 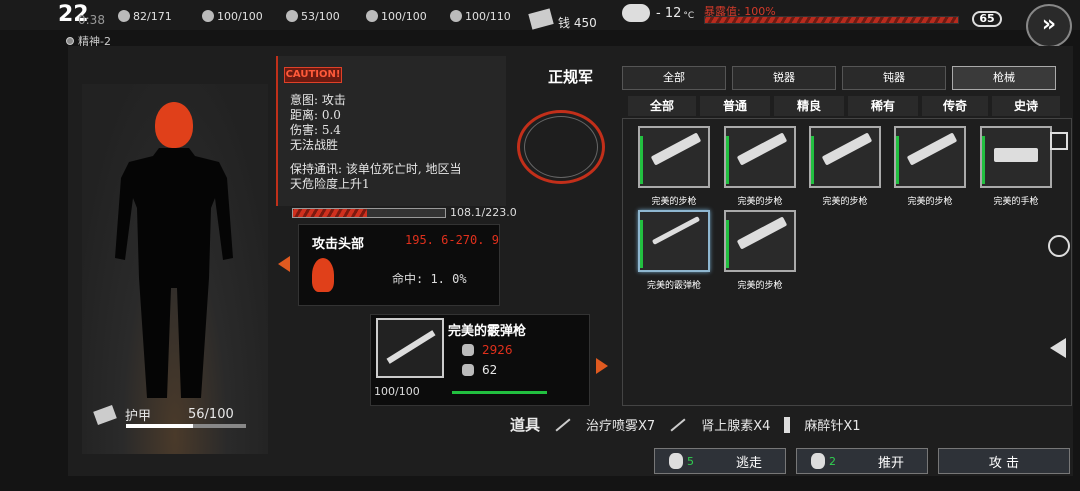 What do you see at coordinates (1059, 141) in the screenshot?
I see `recents-button` at bounding box center [1059, 141].